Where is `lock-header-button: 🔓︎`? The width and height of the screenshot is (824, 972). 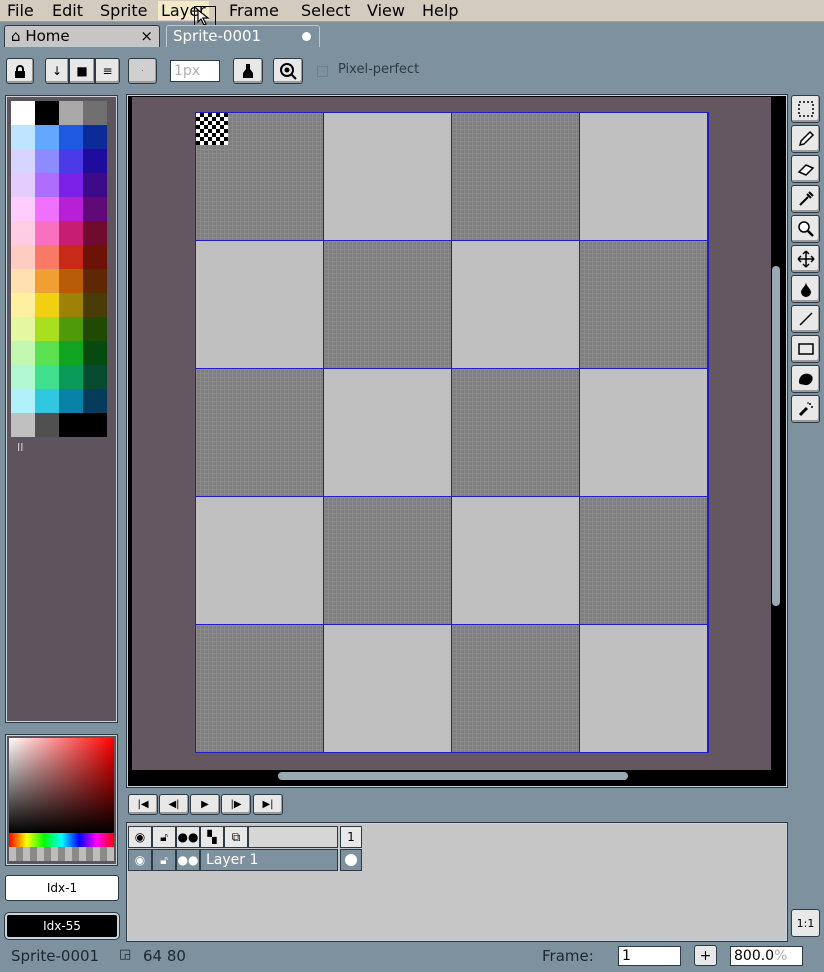 lock-header-button: 🔓︎ is located at coordinates (164, 837).